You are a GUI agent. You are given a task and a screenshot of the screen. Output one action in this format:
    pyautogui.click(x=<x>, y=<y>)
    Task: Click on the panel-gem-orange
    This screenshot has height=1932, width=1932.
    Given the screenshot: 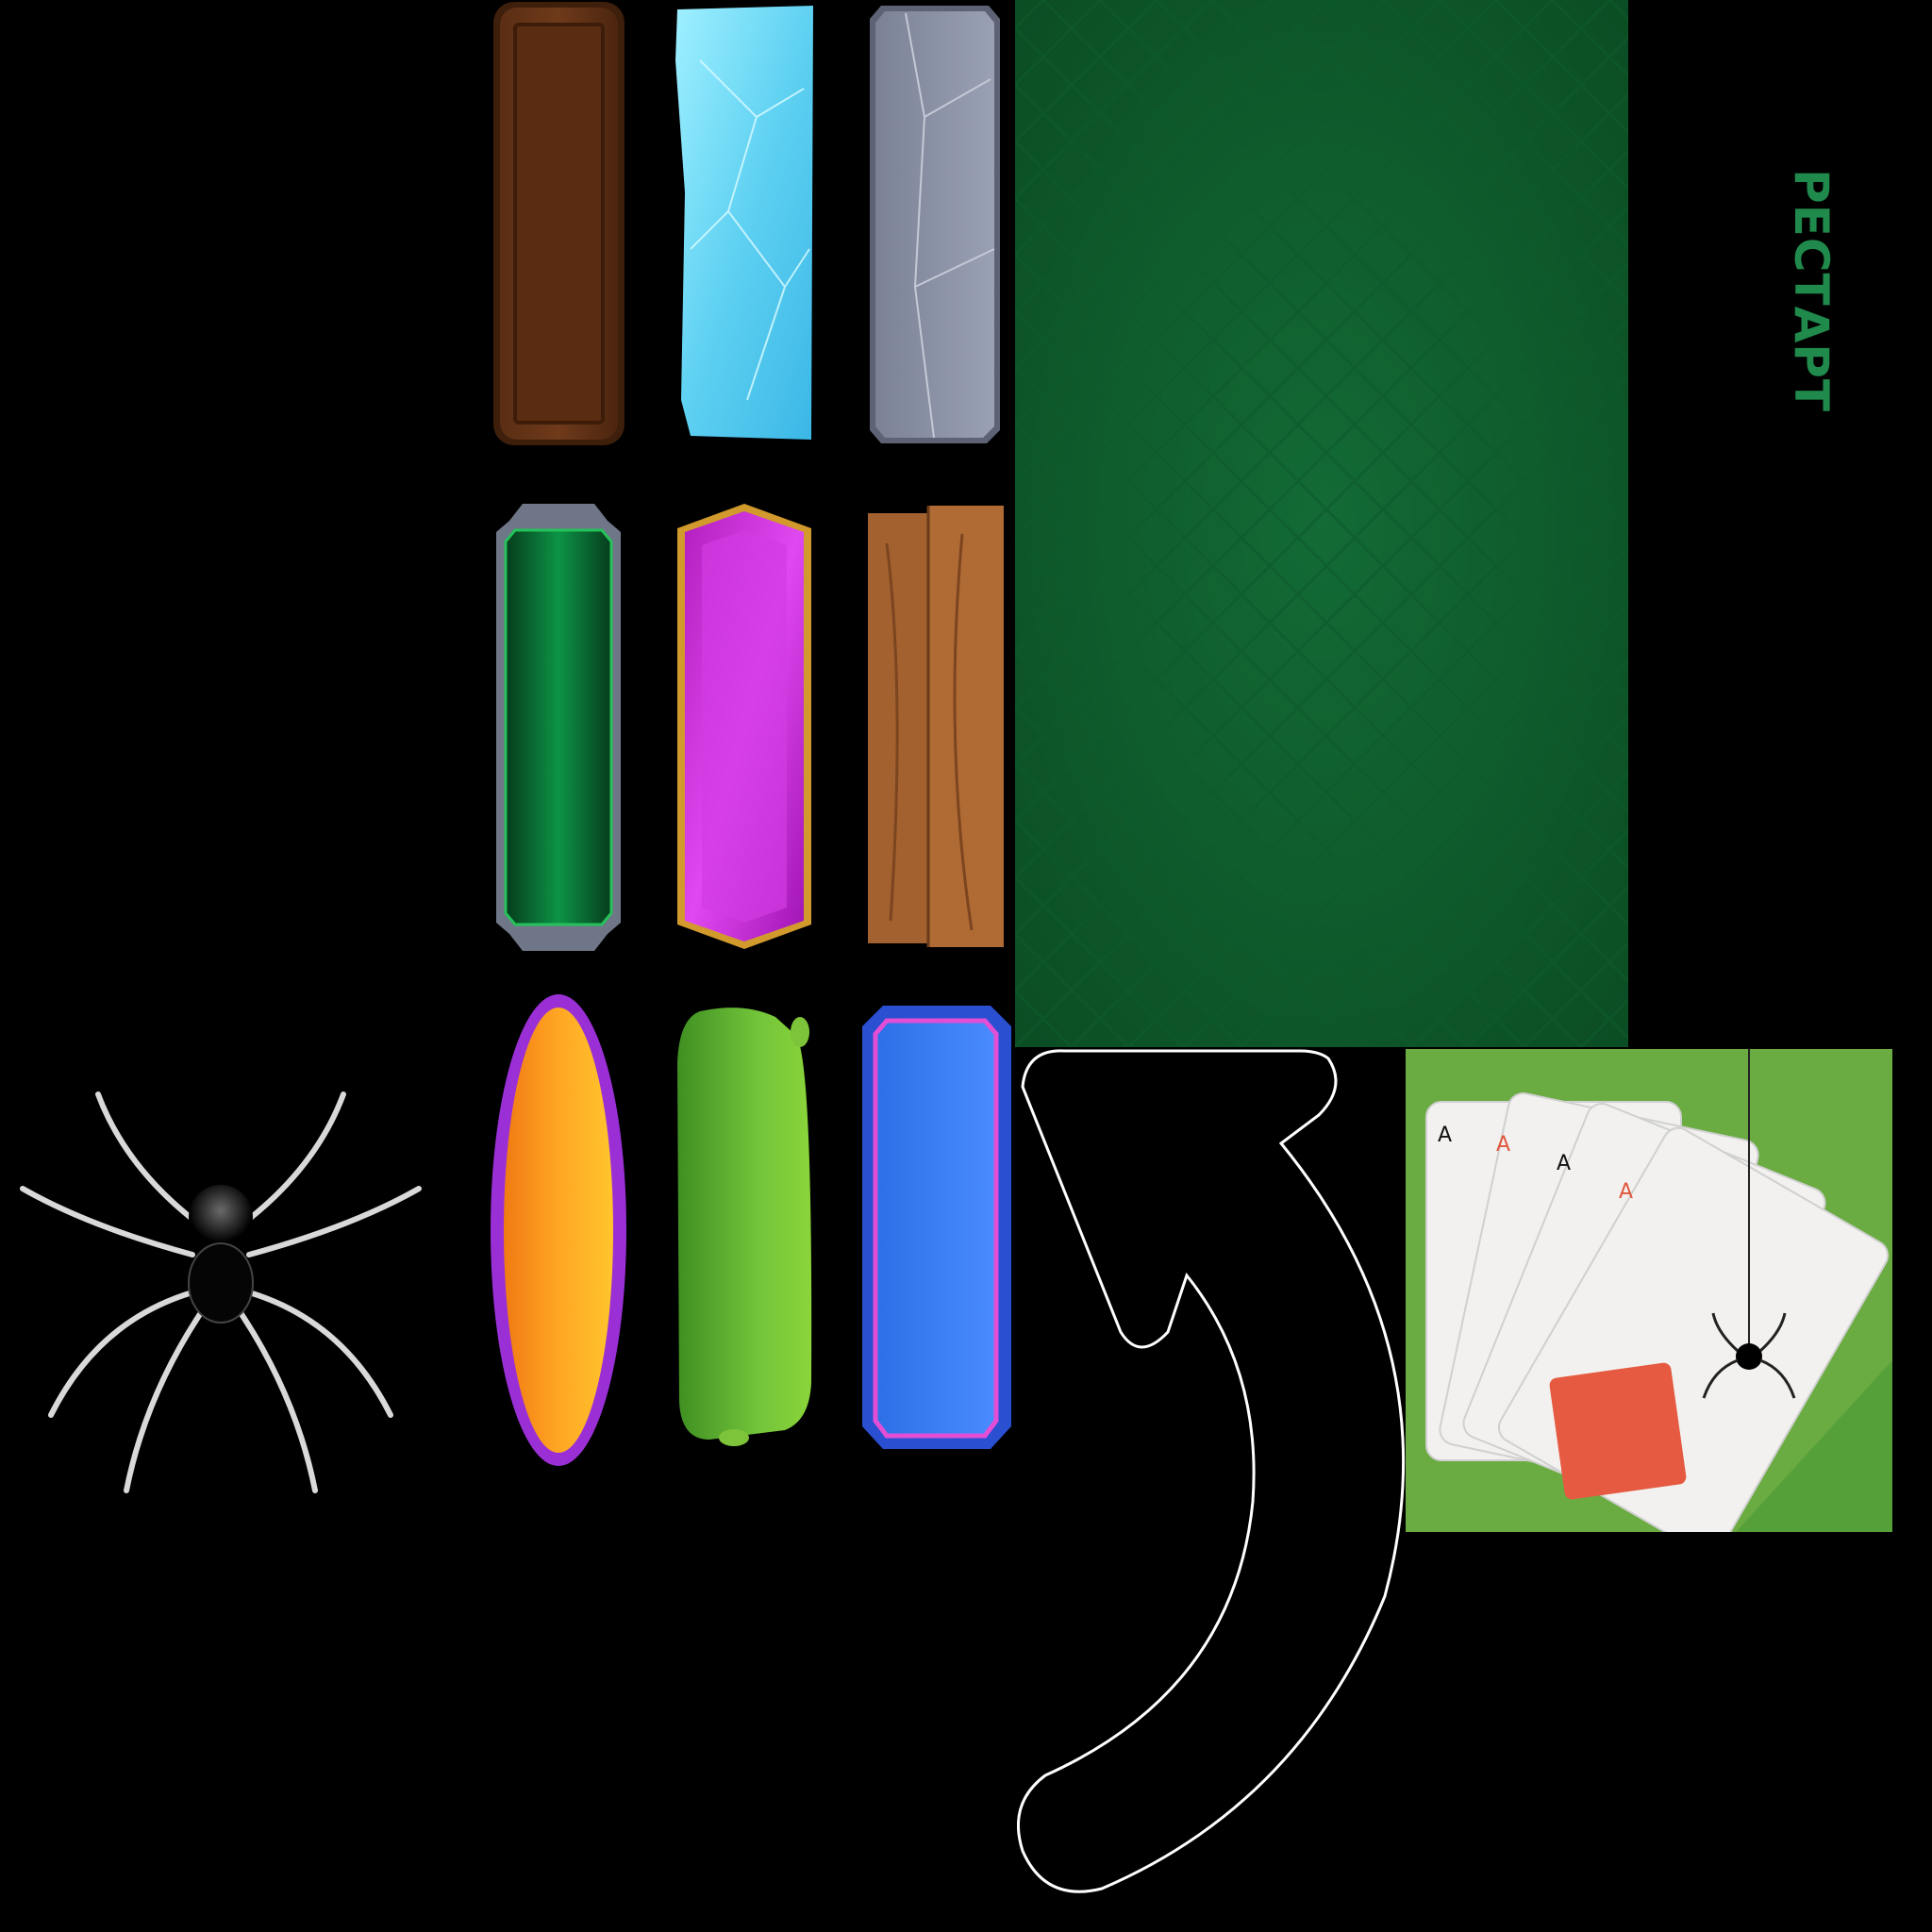 What is the action you would take?
    pyautogui.click(x=558, y=1231)
    